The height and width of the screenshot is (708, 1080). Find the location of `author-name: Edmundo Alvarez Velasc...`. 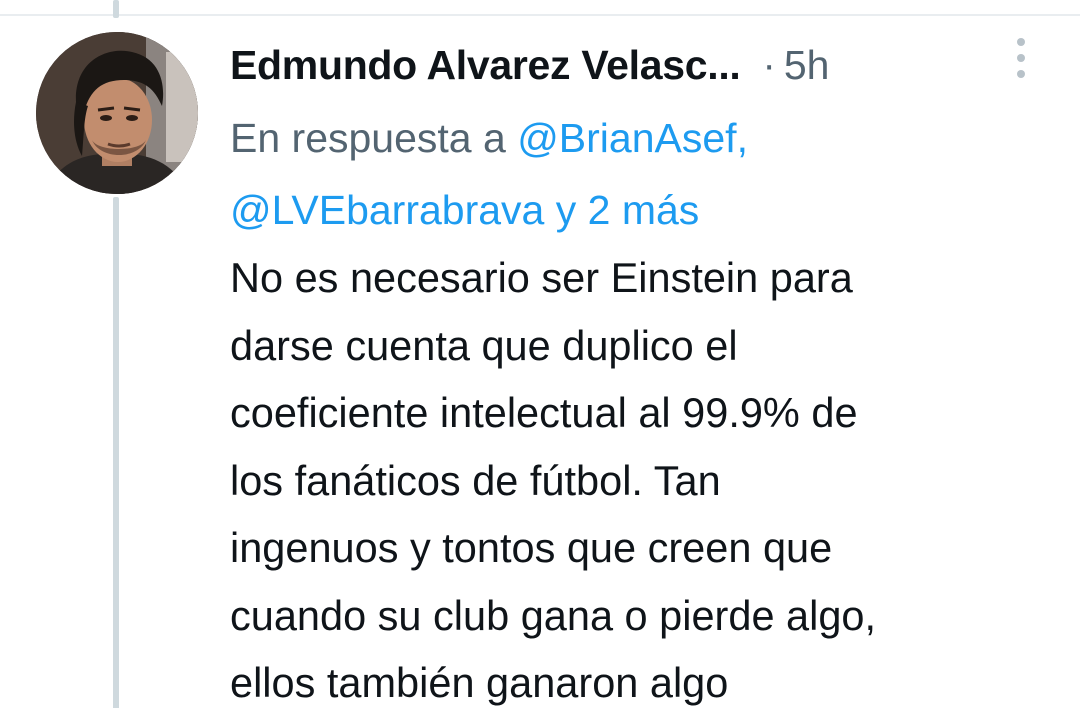

author-name: Edmundo Alvarez Velasc... is located at coordinates (485, 65).